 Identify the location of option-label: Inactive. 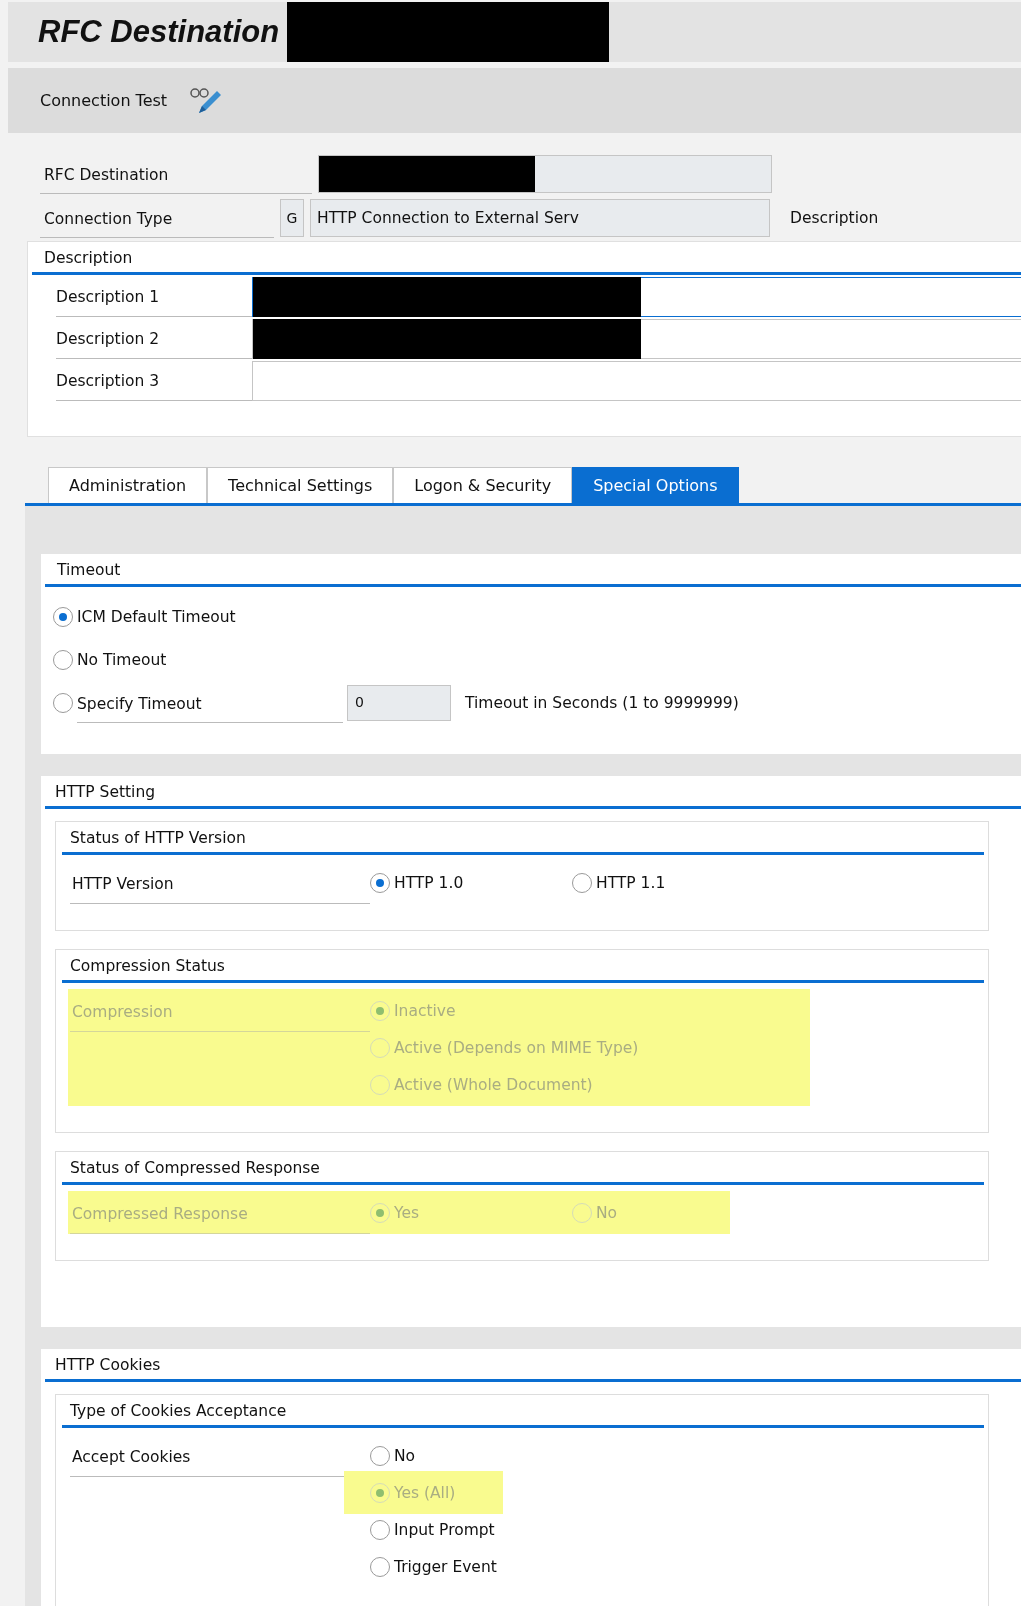
(425, 1010).